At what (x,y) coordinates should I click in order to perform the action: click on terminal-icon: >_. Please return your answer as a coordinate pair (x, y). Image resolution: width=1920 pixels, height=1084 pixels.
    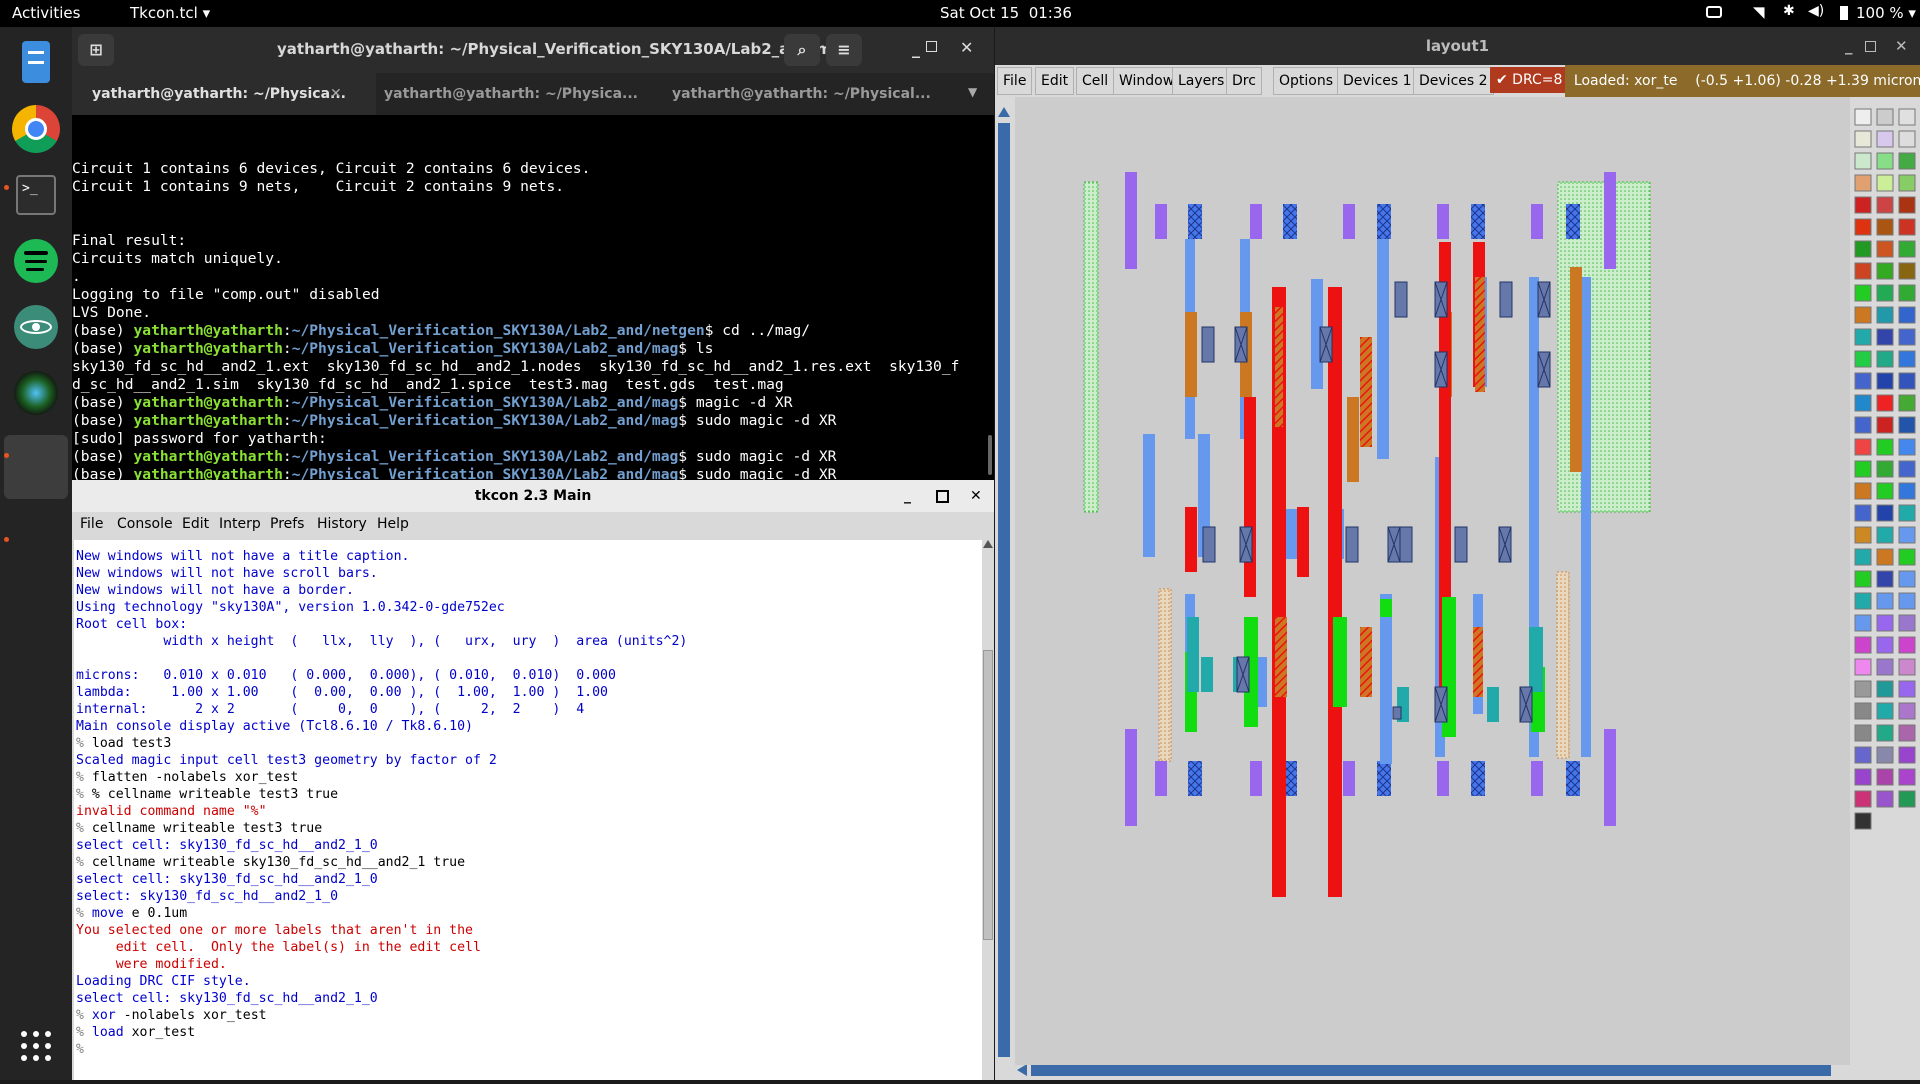
    Looking at the image, I should click on (36, 195).